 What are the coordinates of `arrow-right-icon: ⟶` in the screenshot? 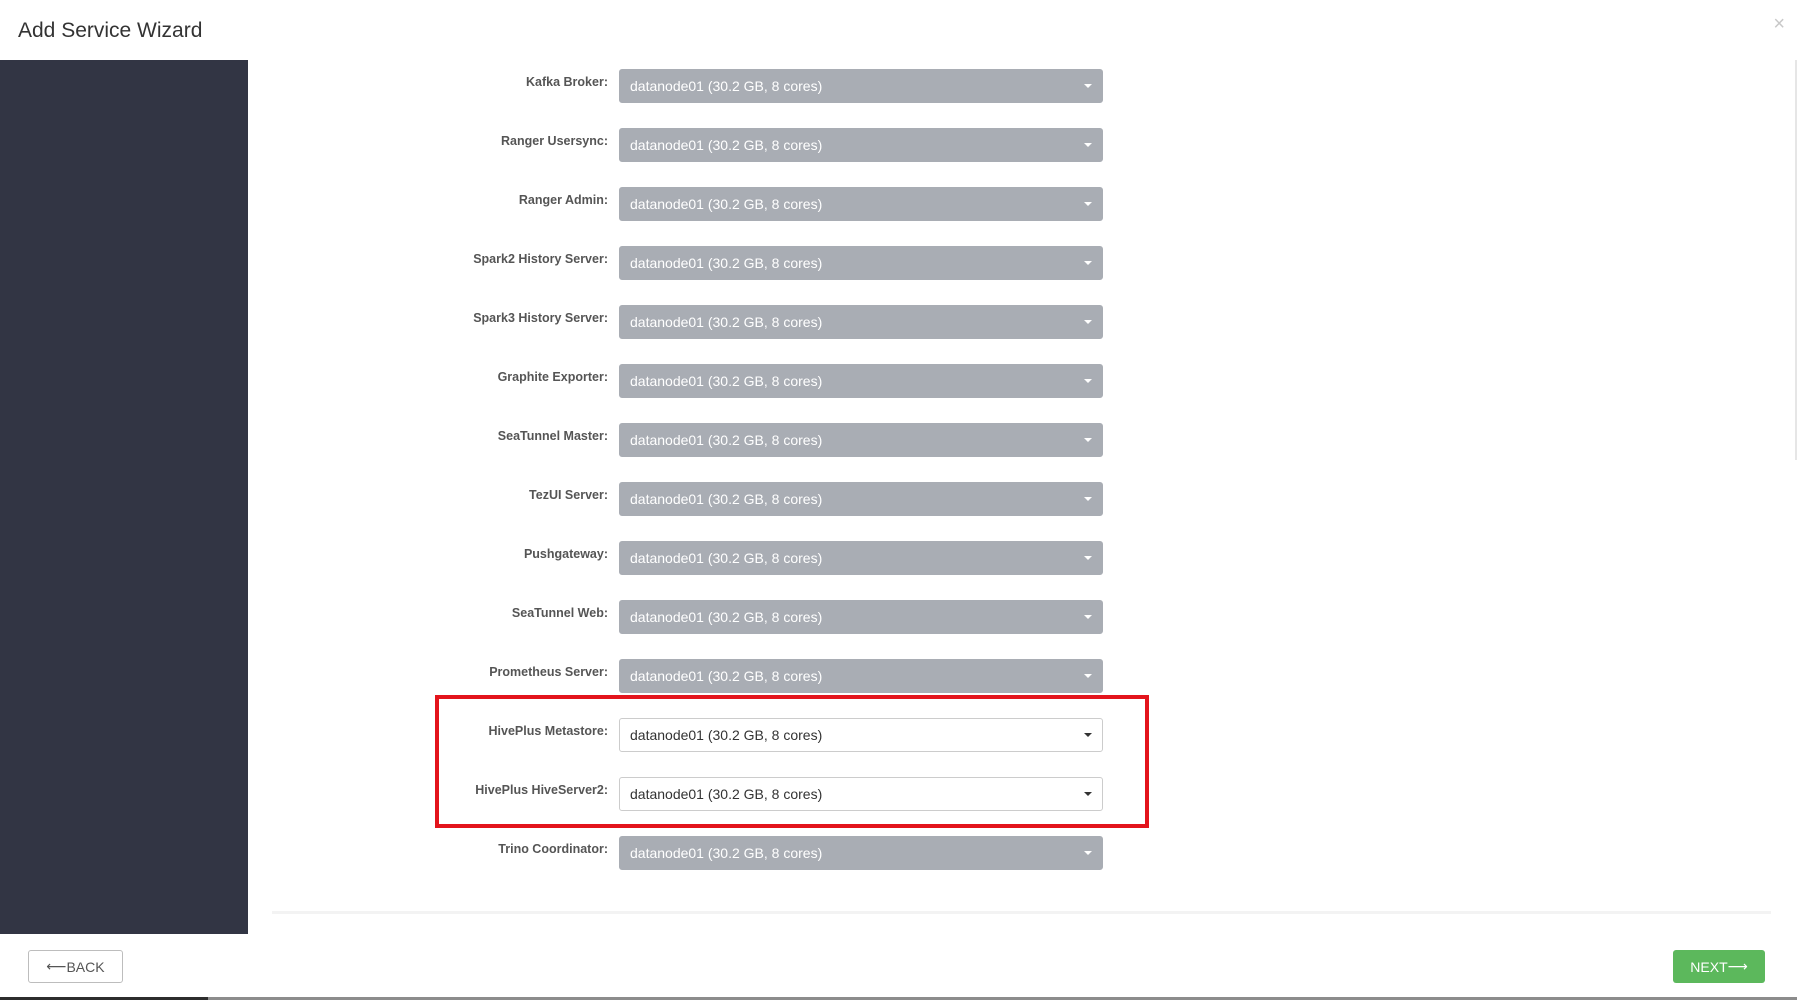 It's located at (1737, 966).